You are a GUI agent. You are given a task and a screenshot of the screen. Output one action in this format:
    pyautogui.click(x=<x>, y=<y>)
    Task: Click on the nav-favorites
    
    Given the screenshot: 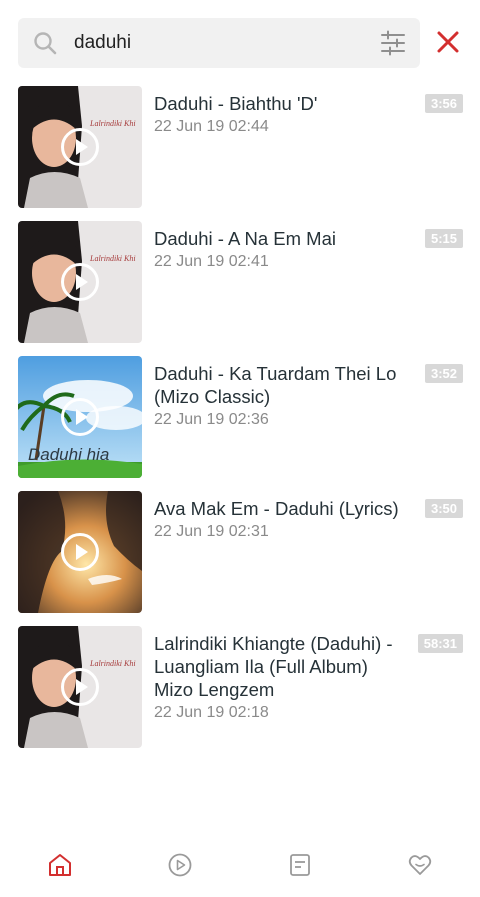 What is the action you would take?
    pyautogui.click(x=420, y=865)
    